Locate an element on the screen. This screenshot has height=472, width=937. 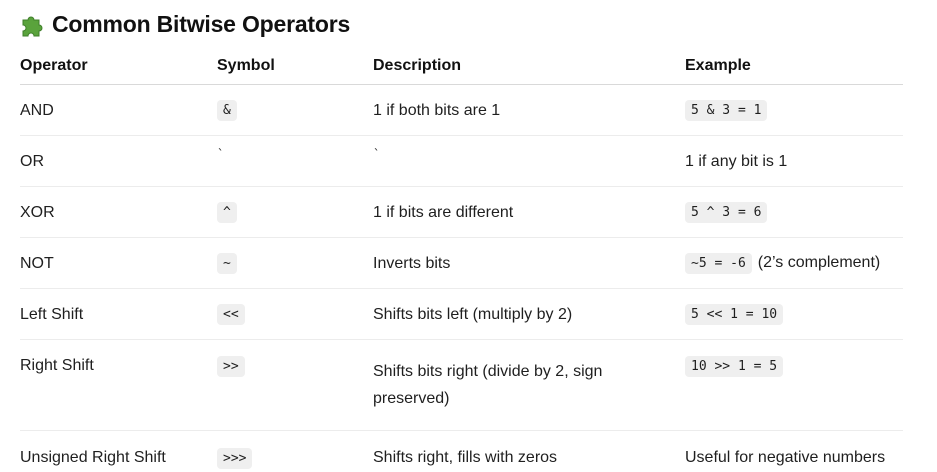
example-cell: 5 & 3 = 1 is located at coordinates (794, 110).